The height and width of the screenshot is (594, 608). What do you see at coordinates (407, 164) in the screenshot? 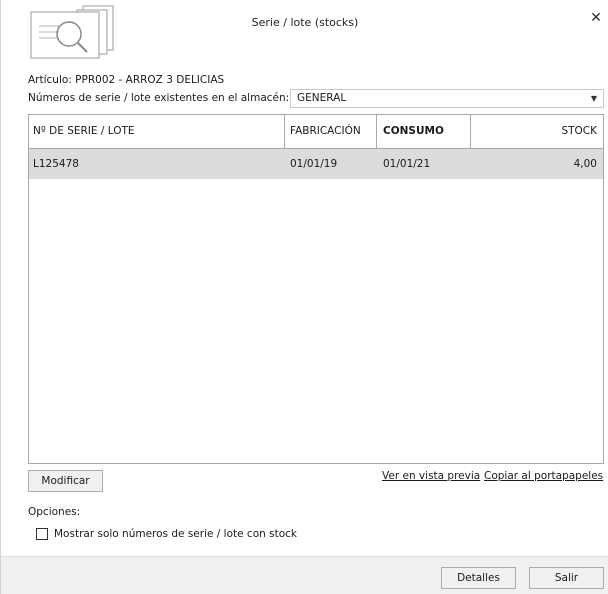
I see `cell-consumo: 01/01/21` at bounding box center [407, 164].